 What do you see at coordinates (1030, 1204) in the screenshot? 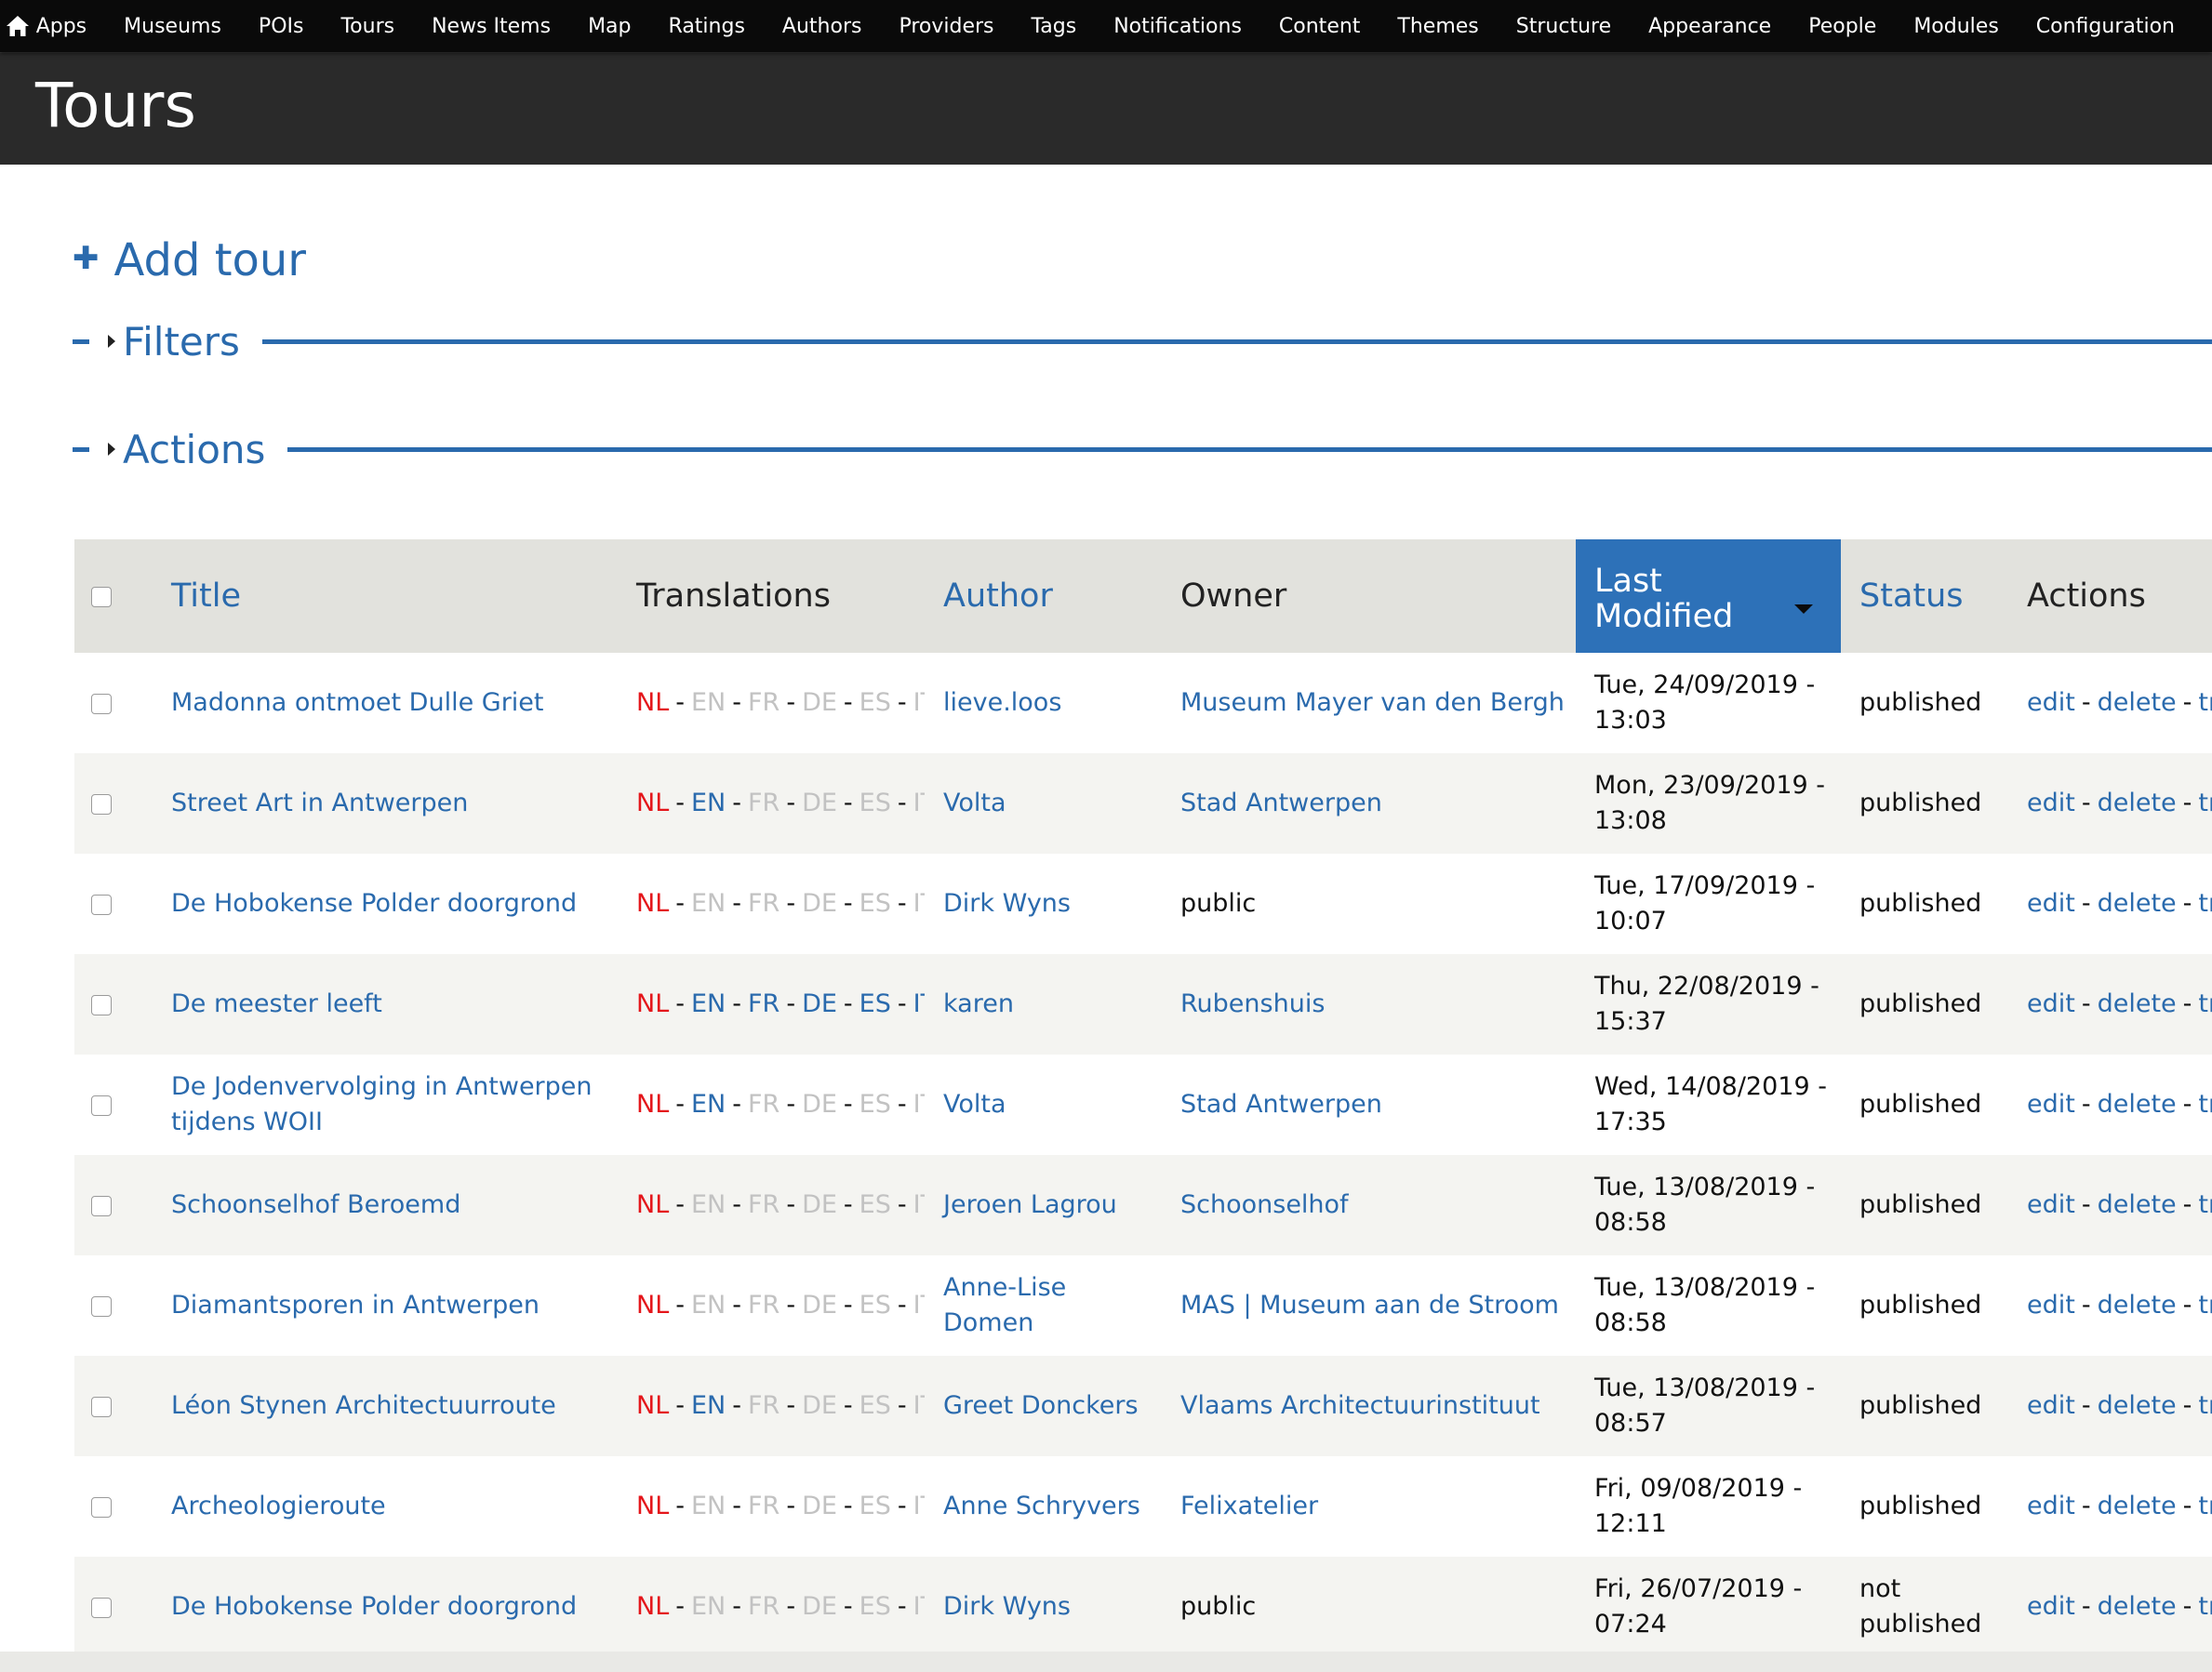
I see `author-link: Jeroen Lagrou` at bounding box center [1030, 1204].